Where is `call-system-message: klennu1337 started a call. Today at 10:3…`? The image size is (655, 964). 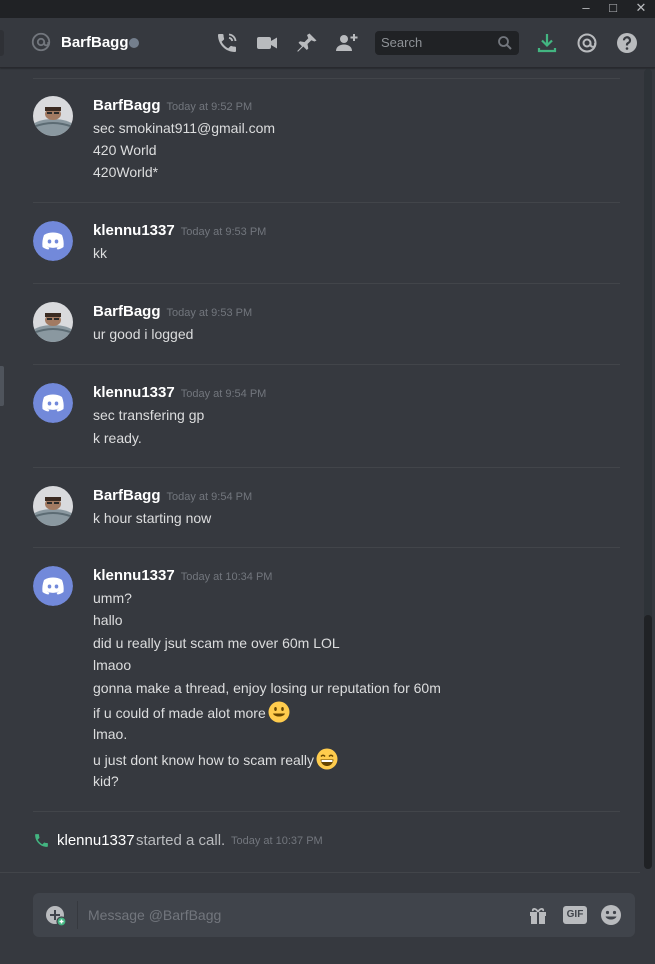 call-system-message: klennu1337 started a call. Today at 10:3… is located at coordinates (333, 841).